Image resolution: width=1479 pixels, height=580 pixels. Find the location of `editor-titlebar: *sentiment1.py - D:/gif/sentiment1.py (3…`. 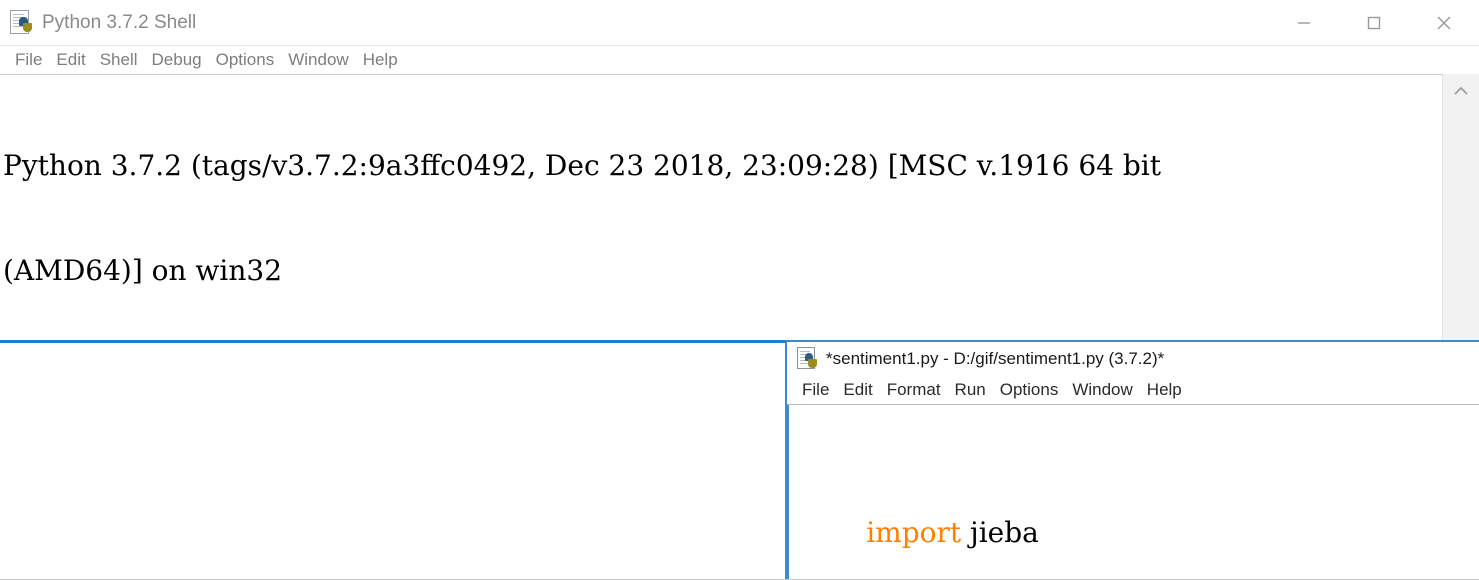

editor-titlebar: *sentiment1.py - D:/gif/sentiment1.py (3… is located at coordinates (1133, 359).